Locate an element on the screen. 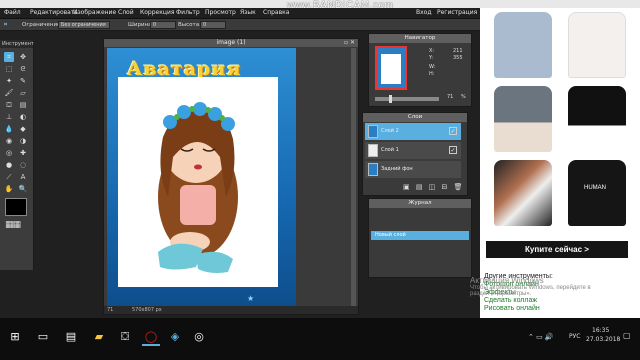 The width and height of the screenshot is (640, 360). hand-icon: ✋ is located at coordinates (9, 189).